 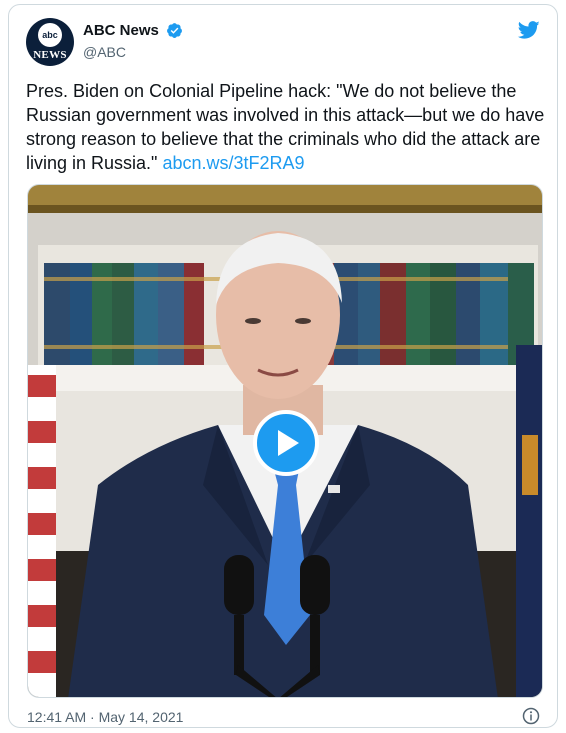 I want to click on author-handle: @ABC, so click(x=133, y=52).